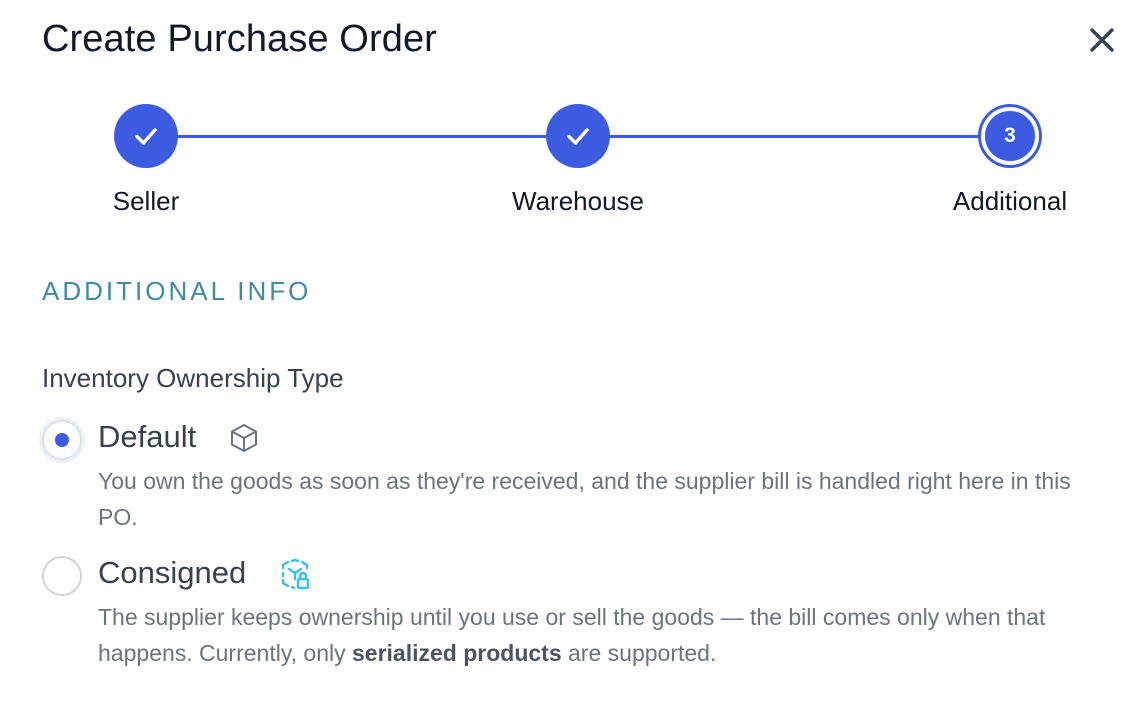  What do you see at coordinates (147, 436) in the screenshot?
I see `option-default-title: Default` at bounding box center [147, 436].